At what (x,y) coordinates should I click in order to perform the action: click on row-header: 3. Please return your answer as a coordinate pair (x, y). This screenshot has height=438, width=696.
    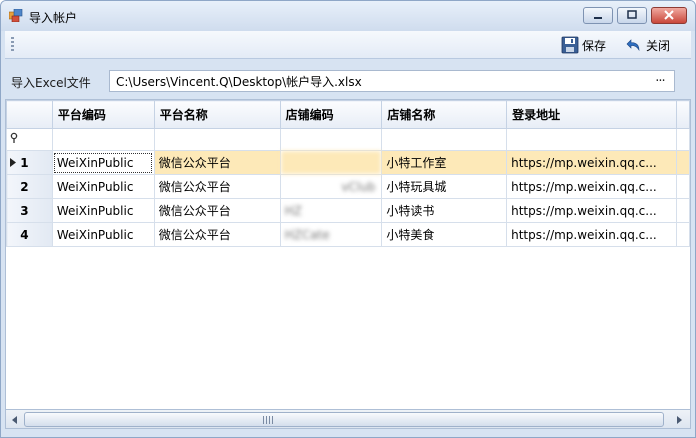
    Looking at the image, I should click on (29, 210).